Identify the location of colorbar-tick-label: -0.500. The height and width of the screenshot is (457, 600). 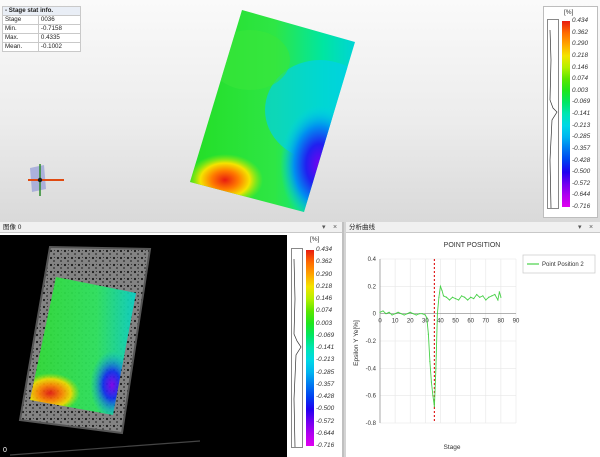
(581, 172).